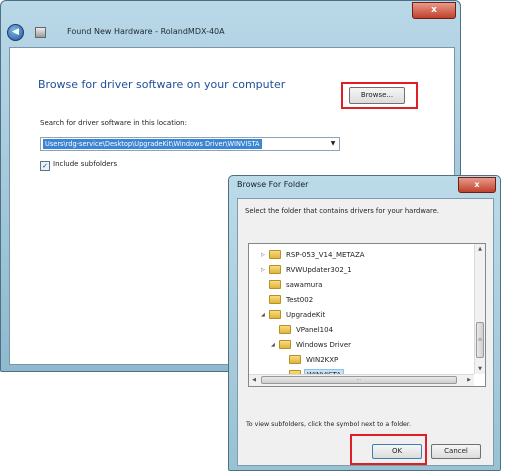 Image resolution: width=505 pixels, height=476 pixels. I want to click on scroll-down-icon: ▼, so click(480, 369).